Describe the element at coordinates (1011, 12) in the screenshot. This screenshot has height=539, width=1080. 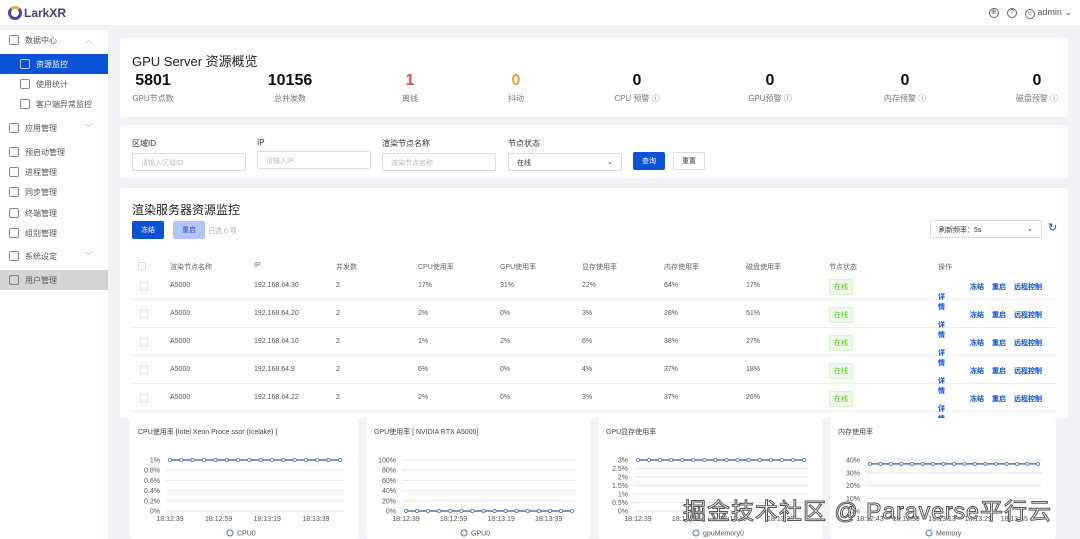
I see `help-icon: ?` at that location.